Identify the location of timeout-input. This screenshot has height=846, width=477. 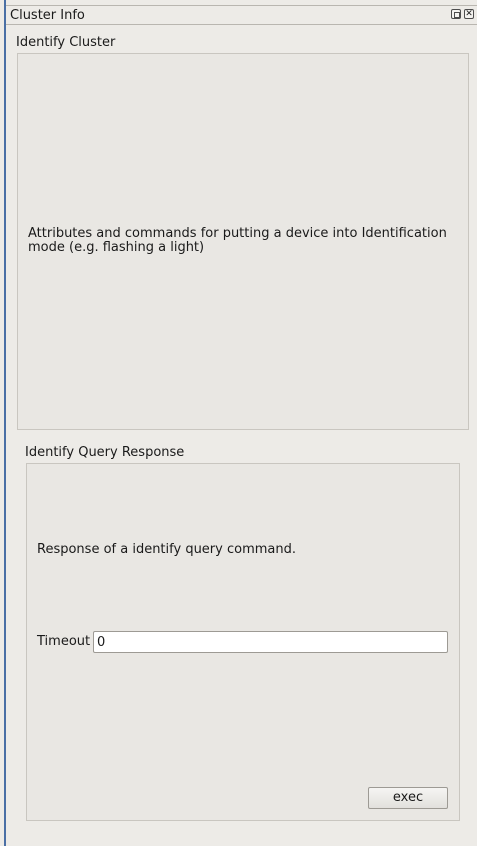
(270, 642).